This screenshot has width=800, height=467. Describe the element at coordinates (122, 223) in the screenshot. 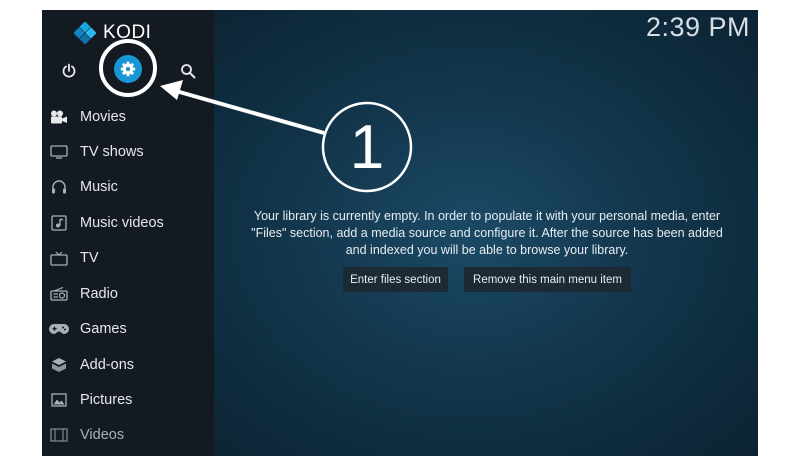

I see `sidebar-item-label: Music videos` at that location.